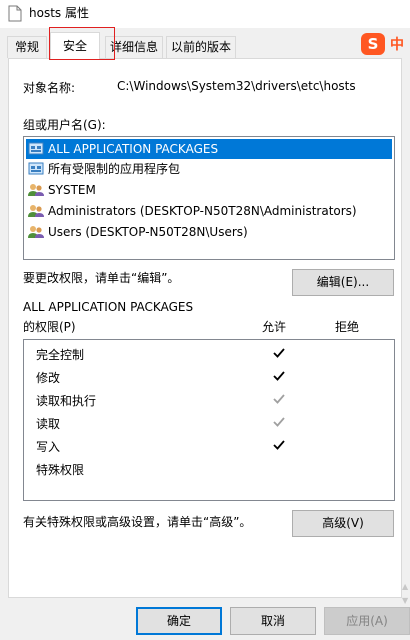  Describe the element at coordinates (179, 621) in the screenshot. I see `ok-button: 确定` at that location.